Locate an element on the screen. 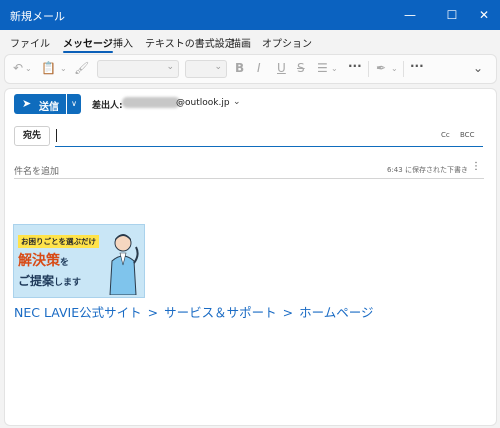 Image resolution: width=500 pixels, height=428 pixels. undo-dropdown-icon: ⌄ is located at coordinates (28, 68).